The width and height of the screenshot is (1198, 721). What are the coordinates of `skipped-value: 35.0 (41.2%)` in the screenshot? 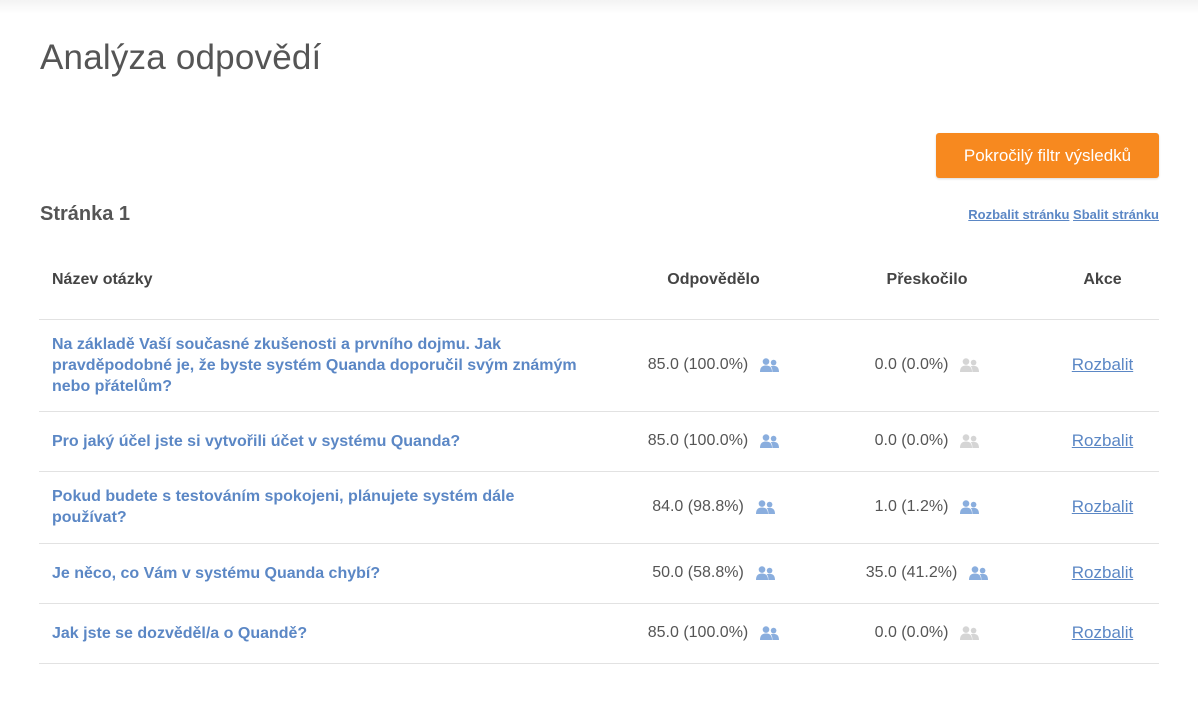 It's located at (911, 572).